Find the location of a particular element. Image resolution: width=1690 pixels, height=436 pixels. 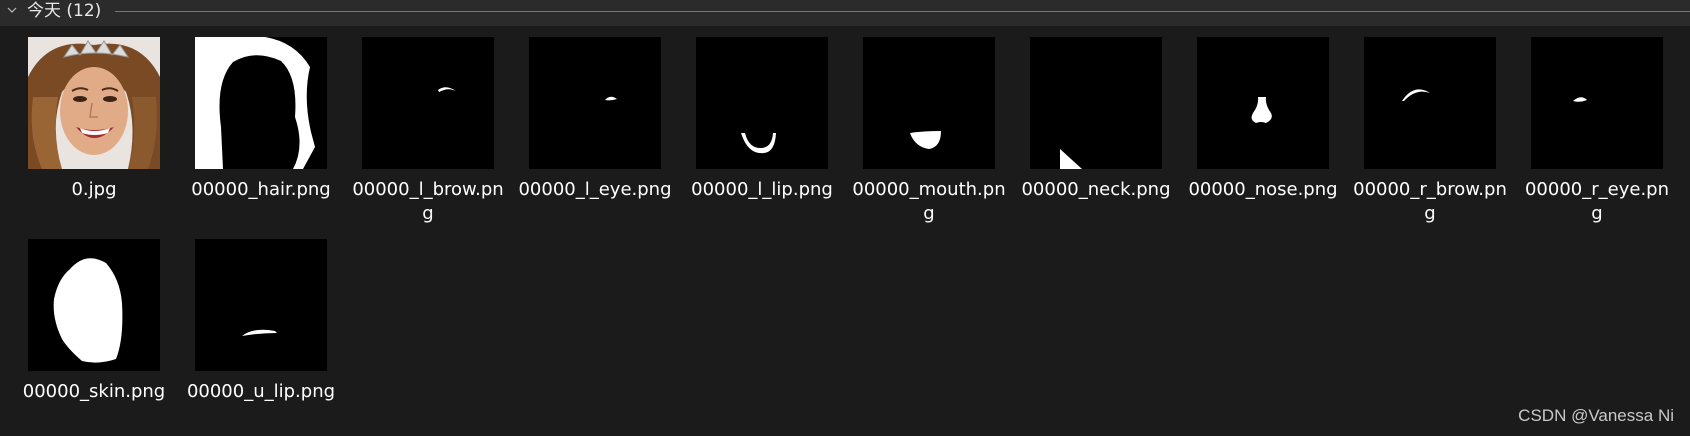

file-item-hair: 00000_hair.png is located at coordinates (259, 132).